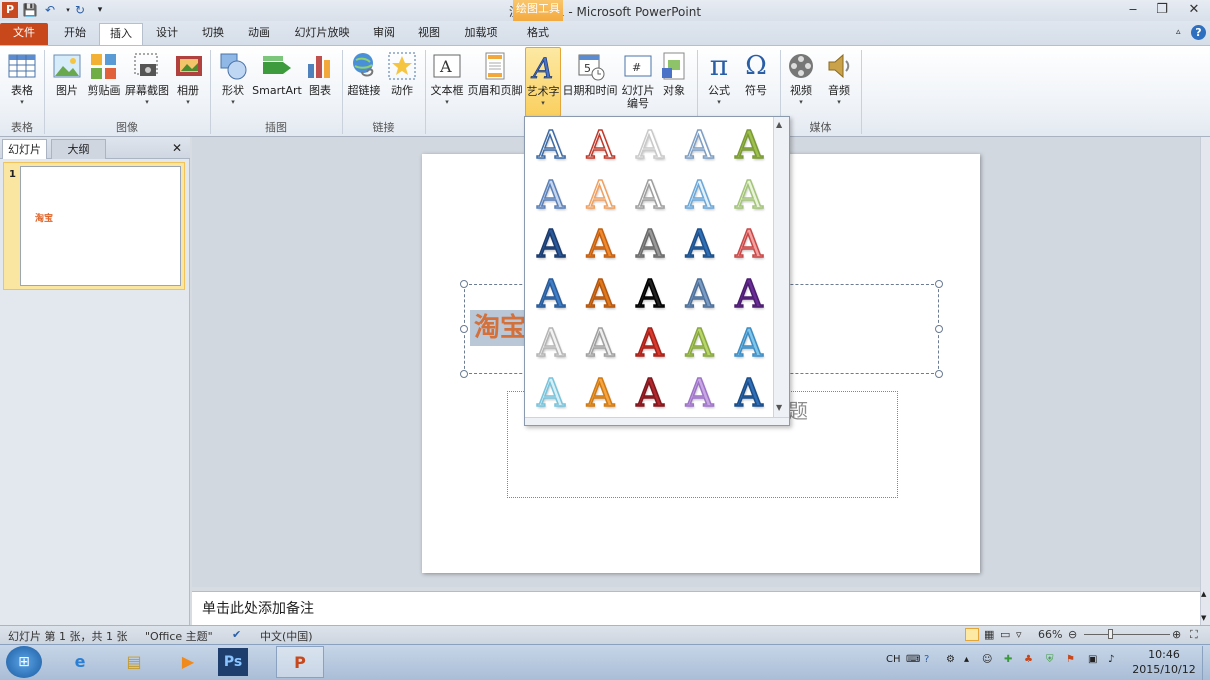 The width and height of the screenshot is (1210, 680). Describe the element at coordinates (188, 81) in the screenshot. I see `photo-album-button: 相册 ▾` at that location.